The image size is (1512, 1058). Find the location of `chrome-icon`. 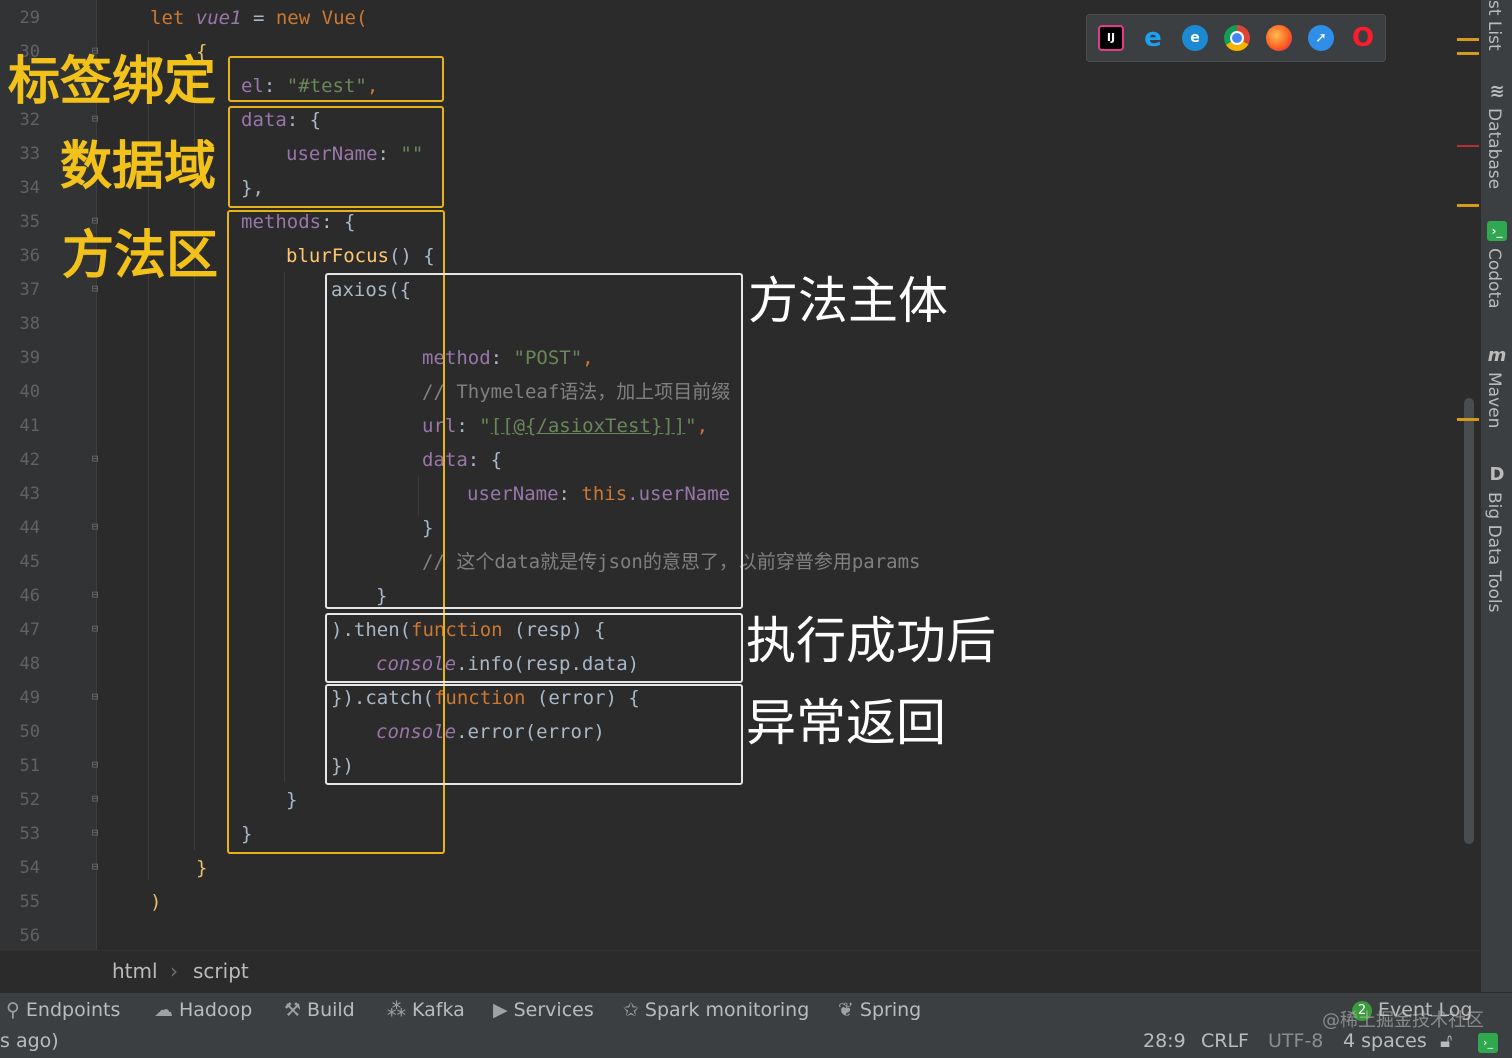

chrome-icon is located at coordinates (1237, 38).